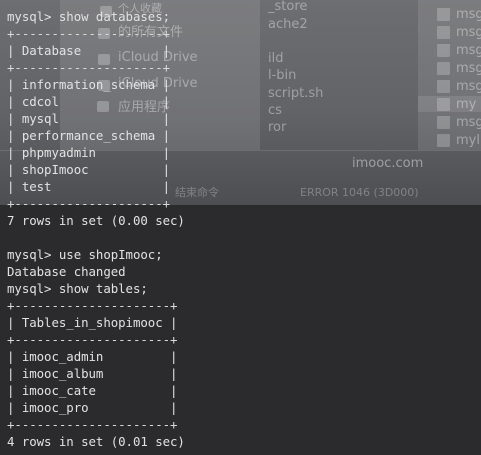  Describe the element at coordinates (89, 50) in the screenshot. I see `table-header: | Database |` at that location.